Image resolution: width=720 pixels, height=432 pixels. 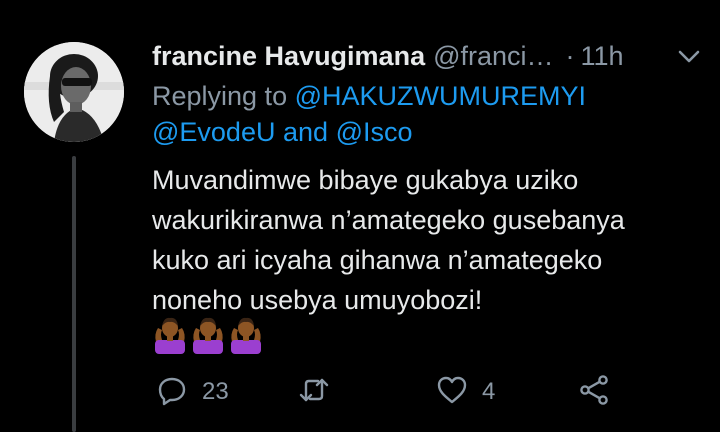 I want to click on like-button: 4, so click(x=465, y=392).